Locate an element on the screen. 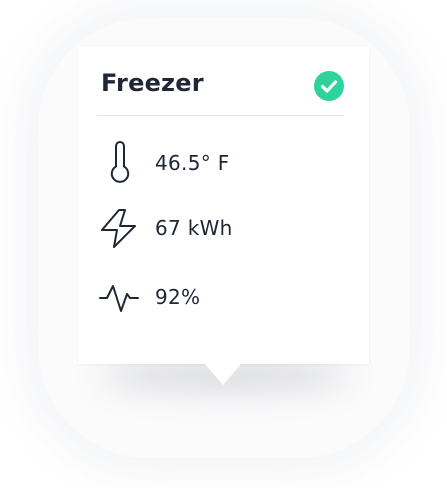 This screenshot has width=447, height=488. pulse-wave-icon is located at coordinates (120, 297).